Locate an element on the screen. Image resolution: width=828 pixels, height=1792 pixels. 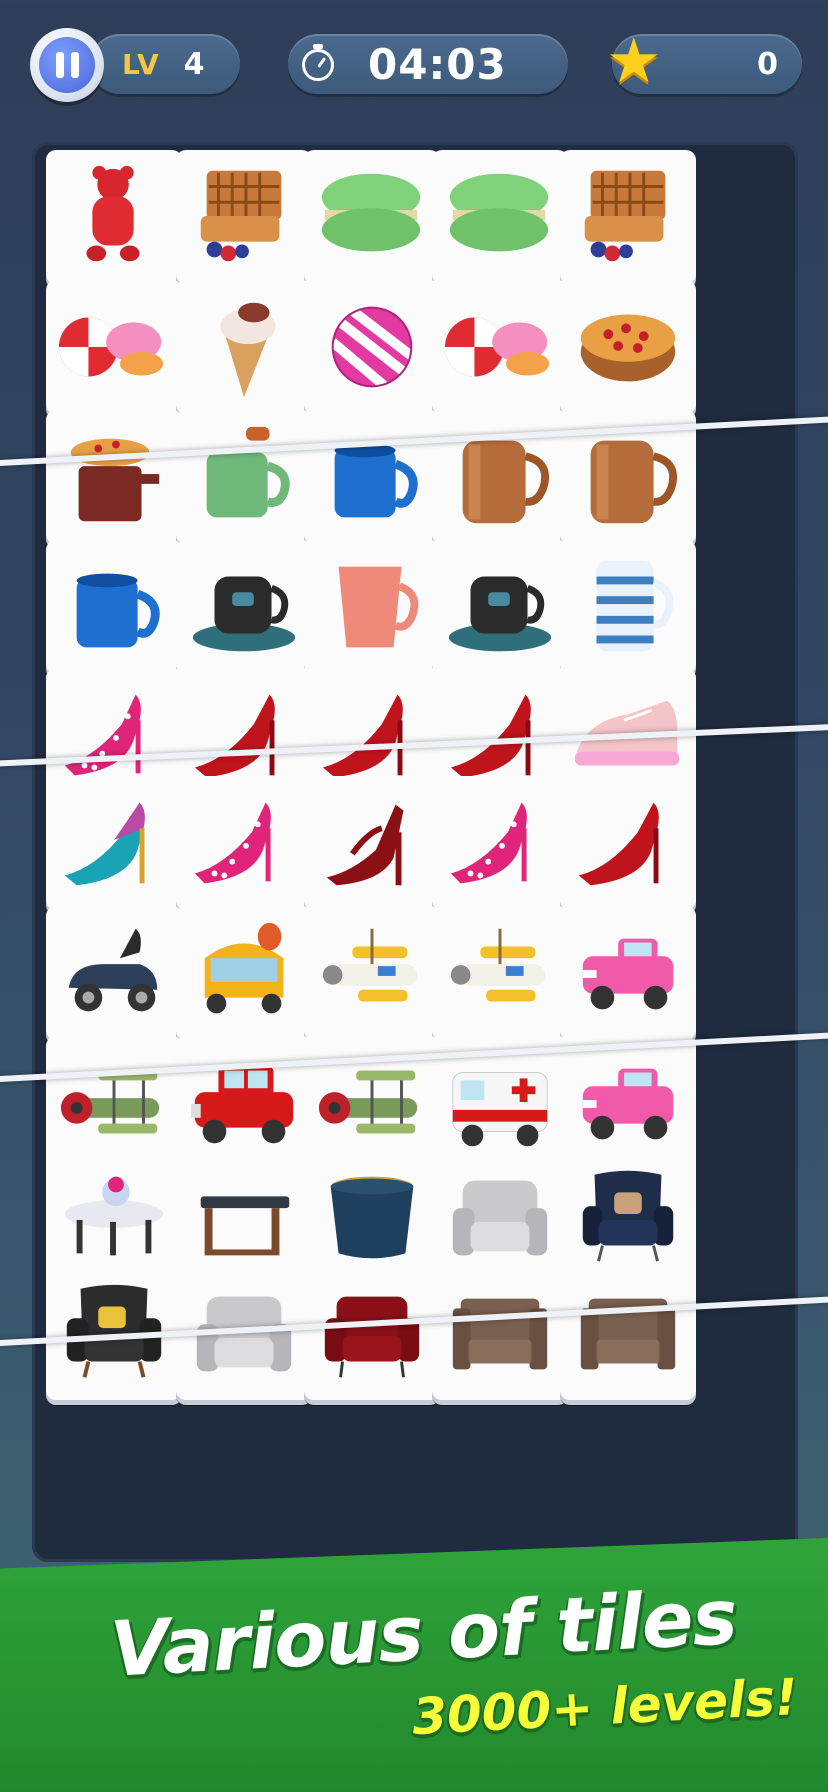
tile-red-armchair is located at coordinates (372, 1333).